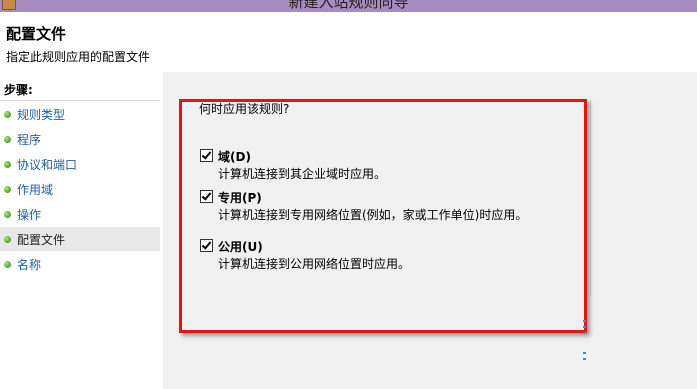 The height and width of the screenshot is (389, 697). I want to click on step-label: 配置文件, so click(41, 240).